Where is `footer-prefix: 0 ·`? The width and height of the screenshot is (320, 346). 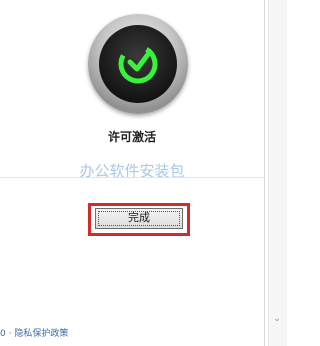
footer-prefix: 0 · is located at coordinates (7, 334).